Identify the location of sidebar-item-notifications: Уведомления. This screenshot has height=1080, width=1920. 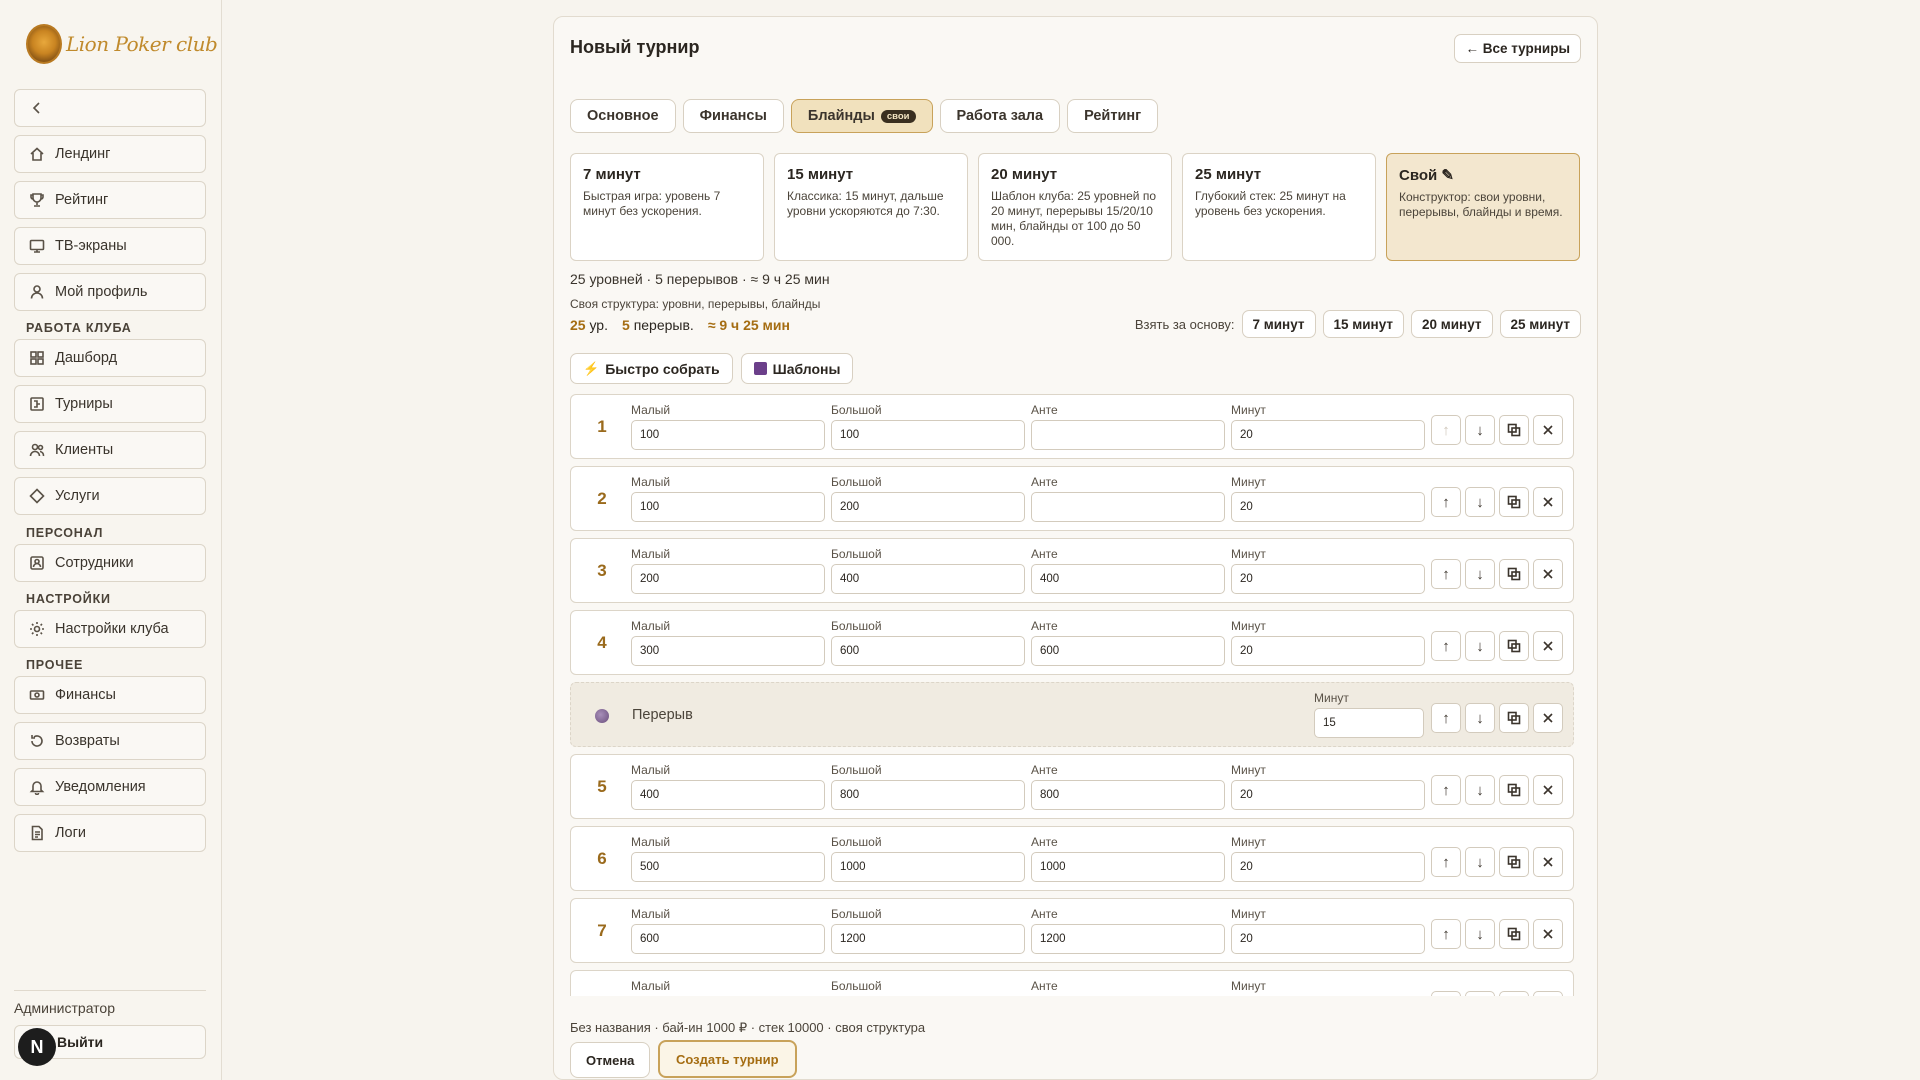
(110, 787).